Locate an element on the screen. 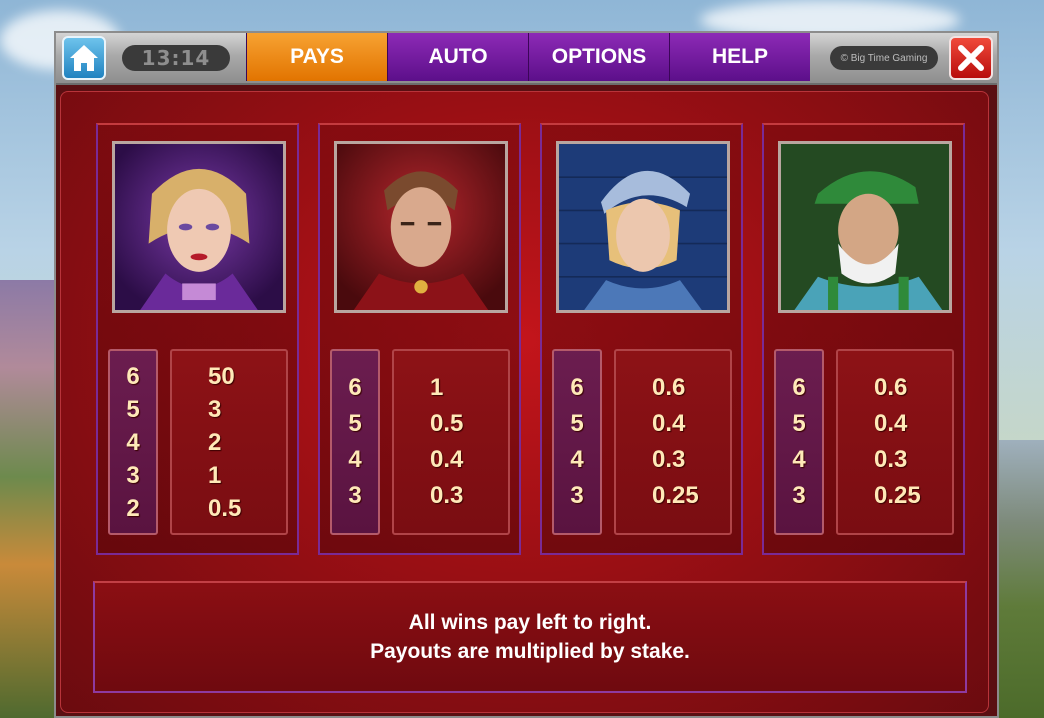 Image resolution: width=1044 pixels, height=718 pixels. background-landscape-right is located at coordinates (1019, 579).